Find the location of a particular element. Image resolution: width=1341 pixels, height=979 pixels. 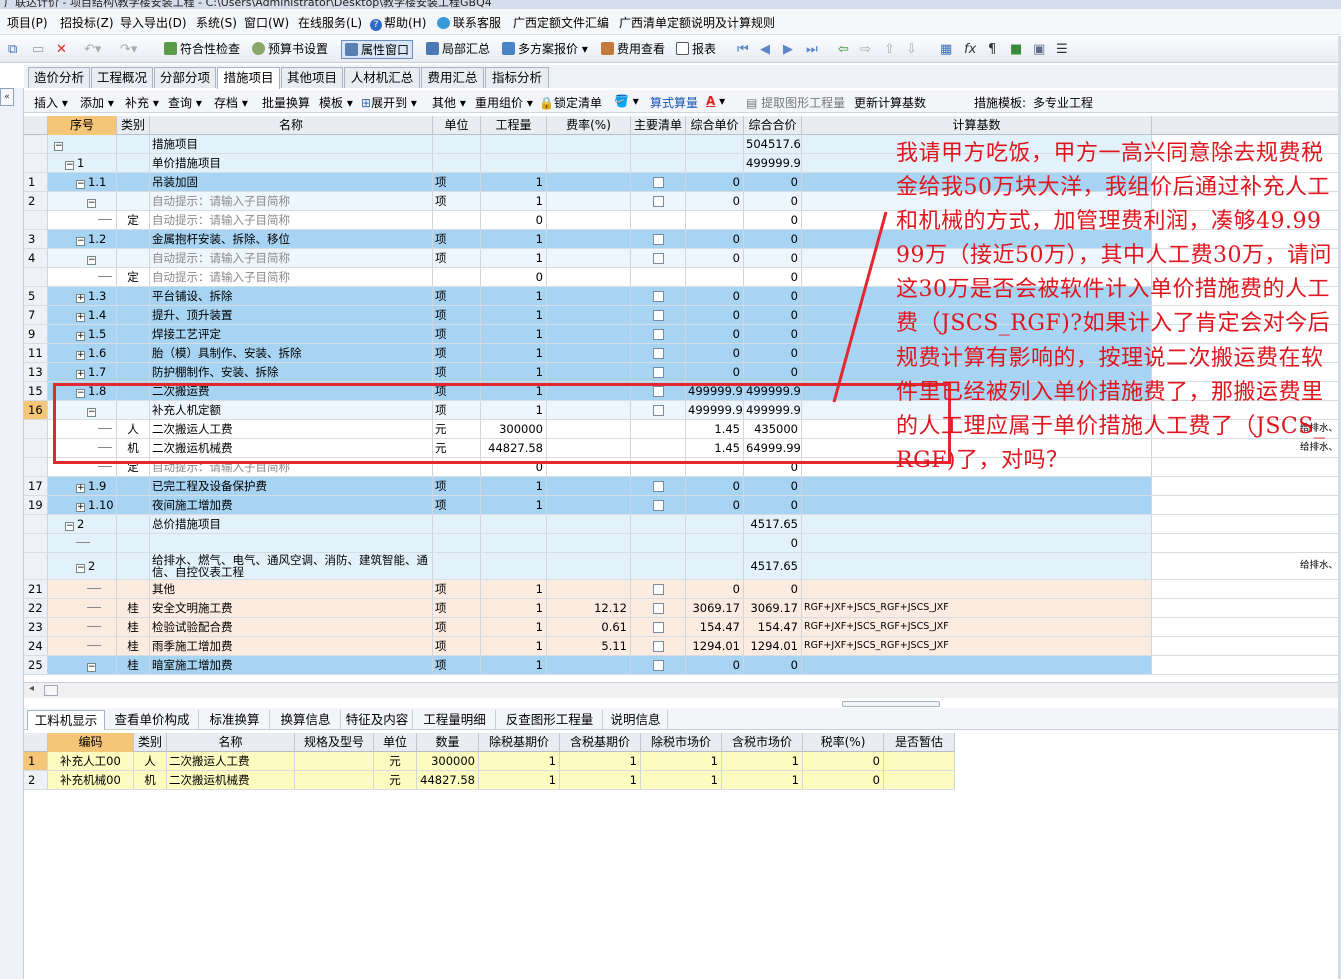

fee-view-button: 费用查看 is located at coordinates (633, 49).